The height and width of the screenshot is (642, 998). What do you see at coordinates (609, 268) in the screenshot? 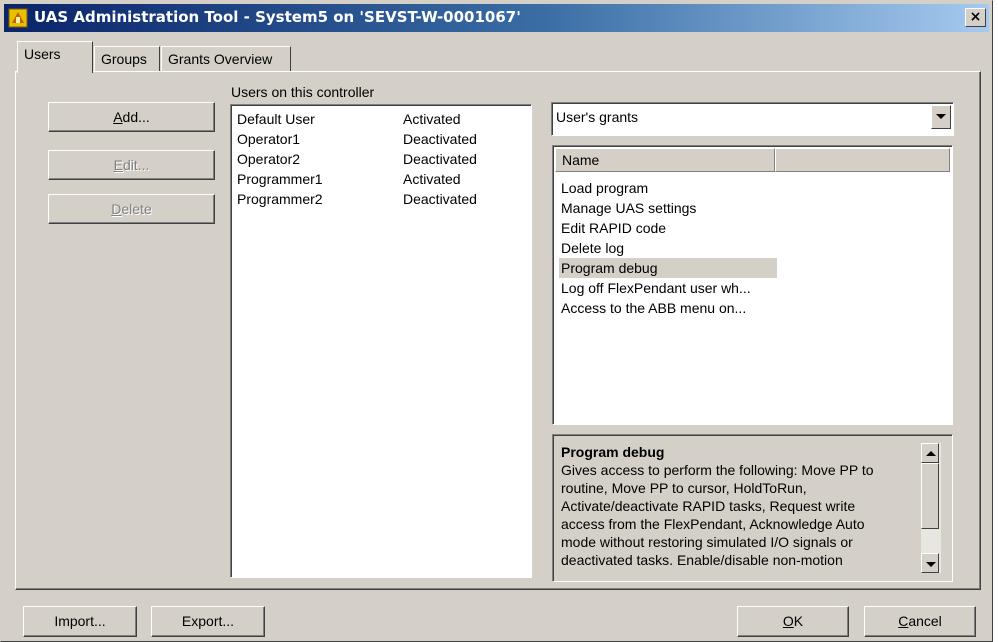
I see `grant-name: Program debug` at bounding box center [609, 268].